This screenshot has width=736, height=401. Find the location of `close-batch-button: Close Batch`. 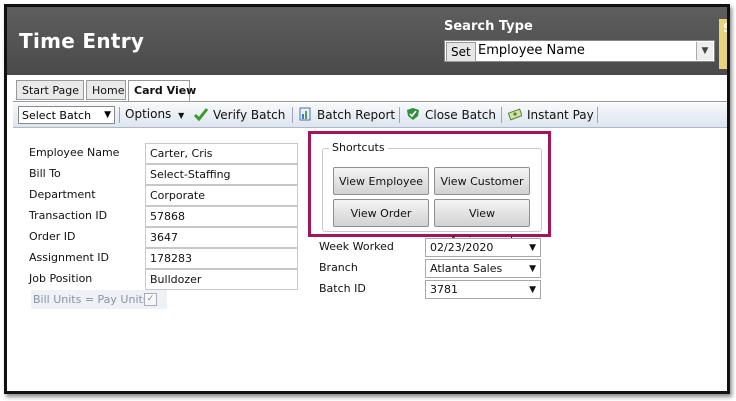

close-batch-button: Close Batch is located at coordinates (451, 114).